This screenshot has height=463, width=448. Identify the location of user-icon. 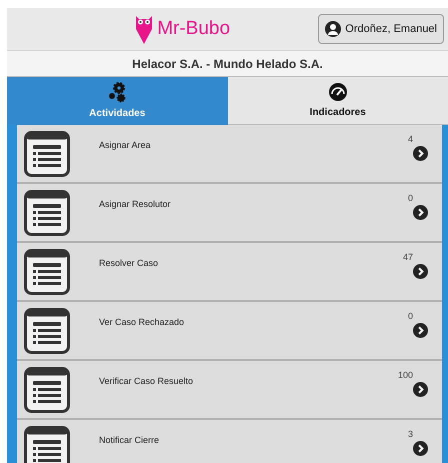
(333, 29).